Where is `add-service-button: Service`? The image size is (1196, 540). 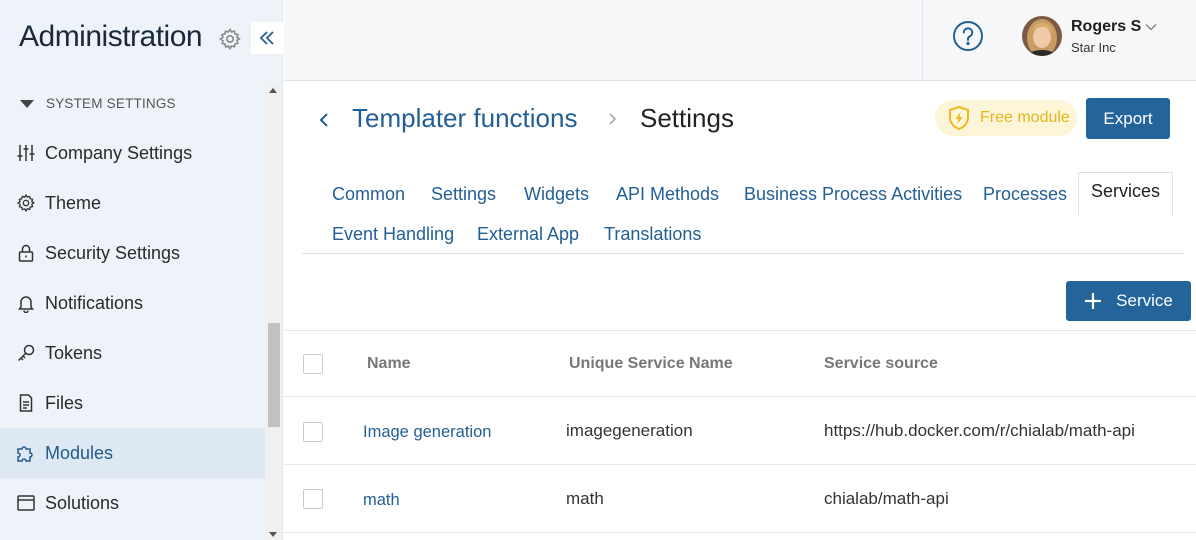
add-service-button: Service is located at coordinates (1128, 301).